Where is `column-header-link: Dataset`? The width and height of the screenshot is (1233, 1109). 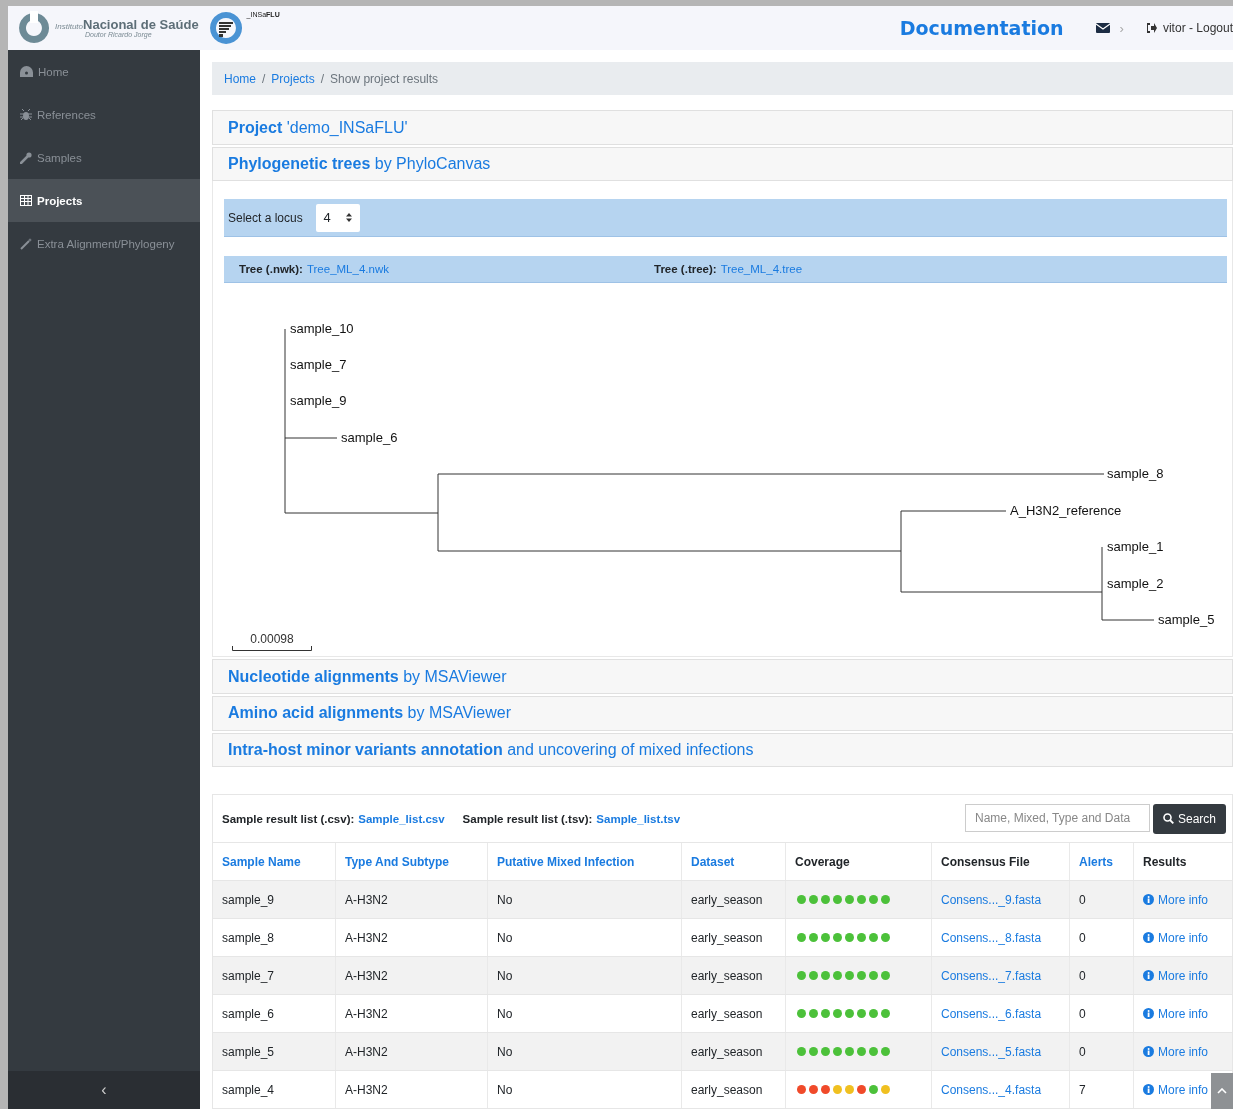
column-header-link: Dataset is located at coordinates (713, 861).